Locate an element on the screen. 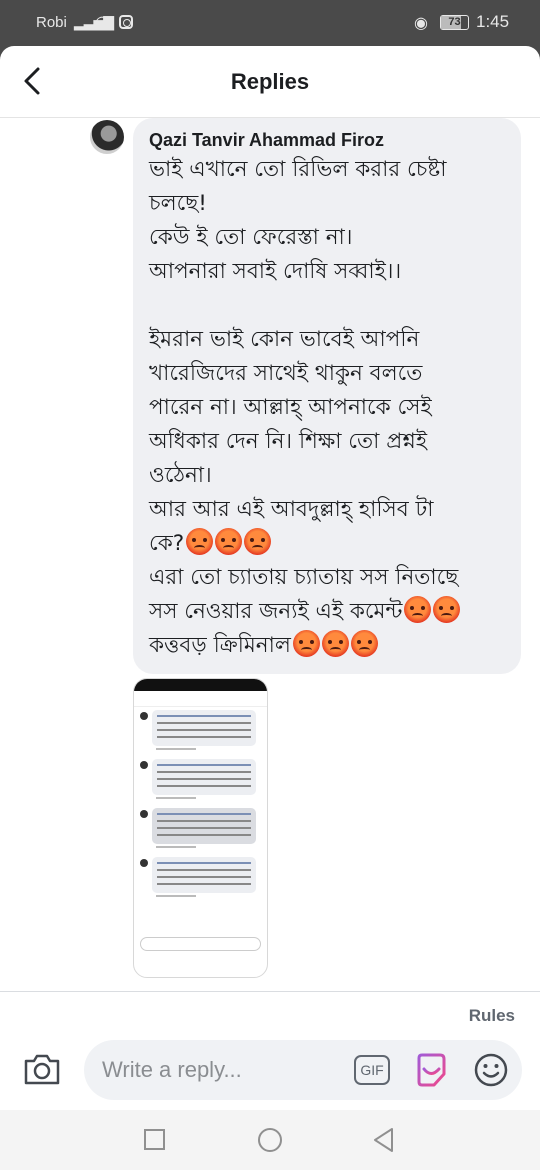 Image resolution: width=540 pixels, height=1170 pixels. battery-percent: 73 is located at coordinates (454, 22).